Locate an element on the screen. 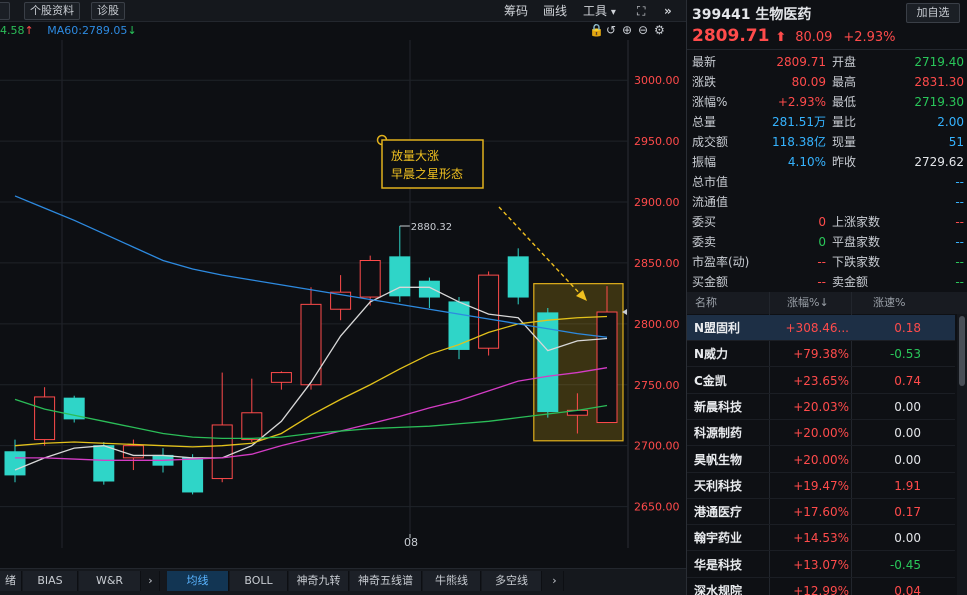 Image resolution: width=967 pixels, height=595 pixels. col-speed: 涨速% is located at coordinates (889, 303).